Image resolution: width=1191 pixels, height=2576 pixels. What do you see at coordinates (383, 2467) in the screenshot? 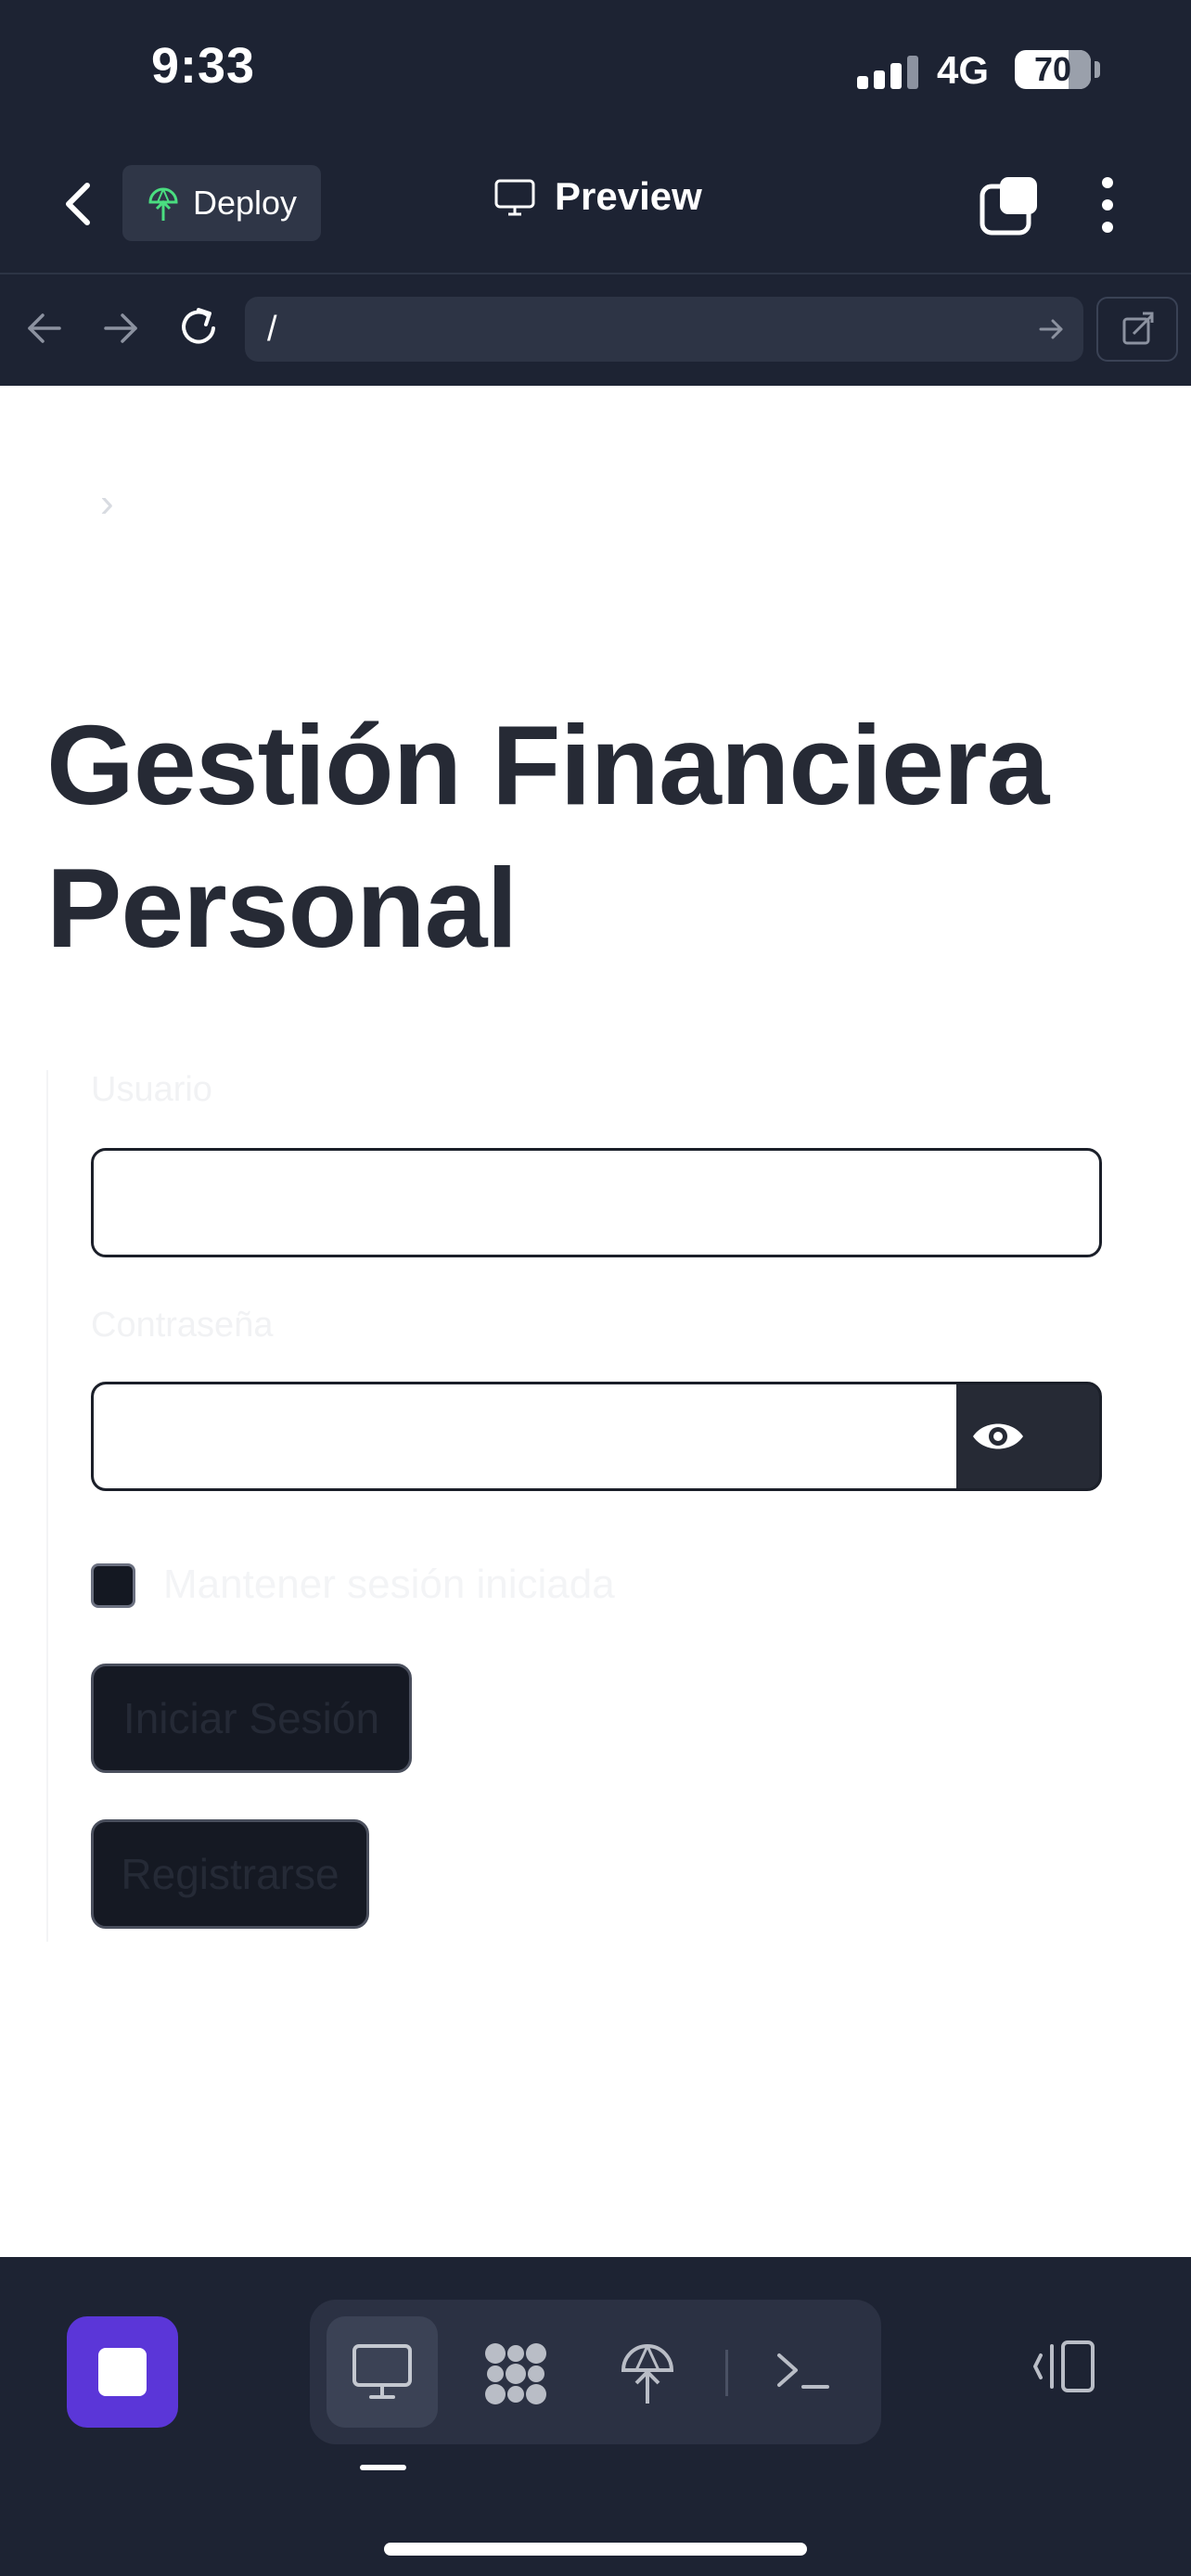
I see `active-tool-indicator` at bounding box center [383, 2467].